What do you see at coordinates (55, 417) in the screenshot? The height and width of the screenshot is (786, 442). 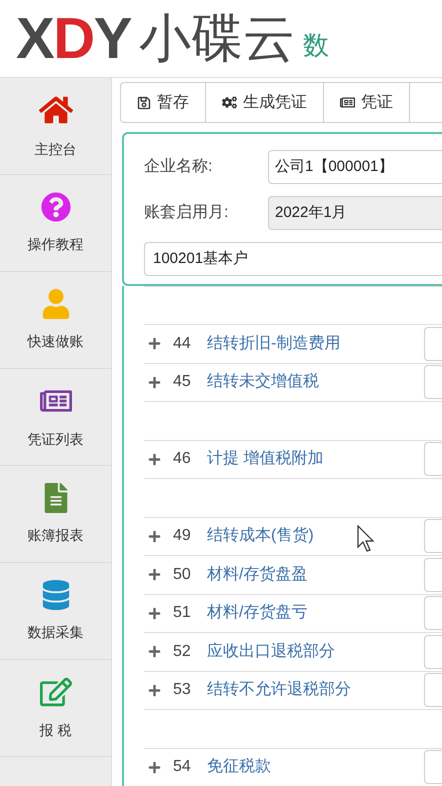 I see `sidebar-item: 凭证列表` at bounding box center [55, 417].